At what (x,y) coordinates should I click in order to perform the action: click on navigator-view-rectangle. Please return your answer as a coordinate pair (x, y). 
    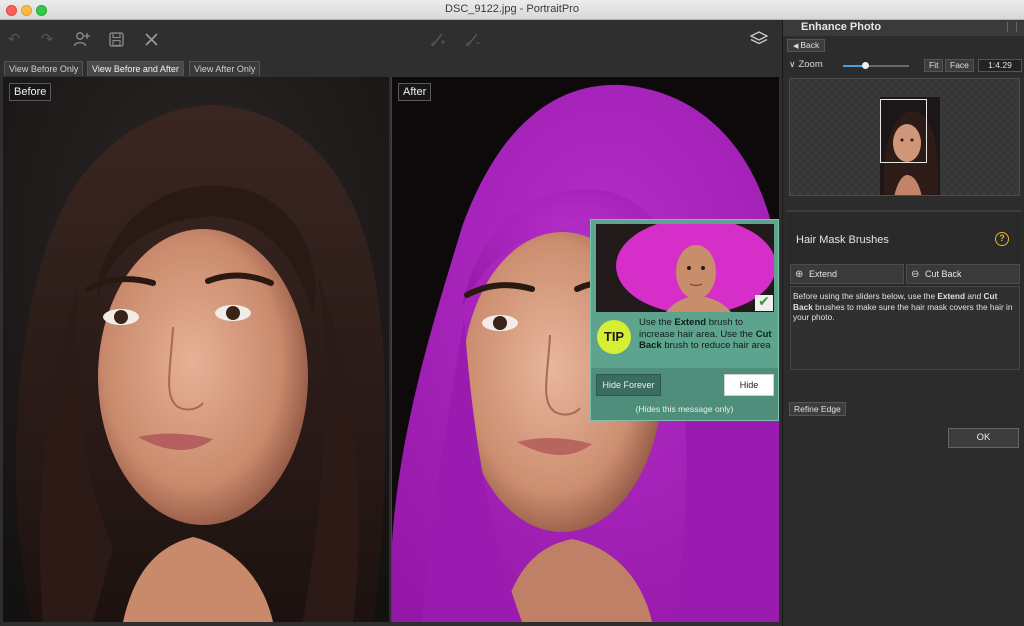
    Looking at the image, I should click on (903, 131).